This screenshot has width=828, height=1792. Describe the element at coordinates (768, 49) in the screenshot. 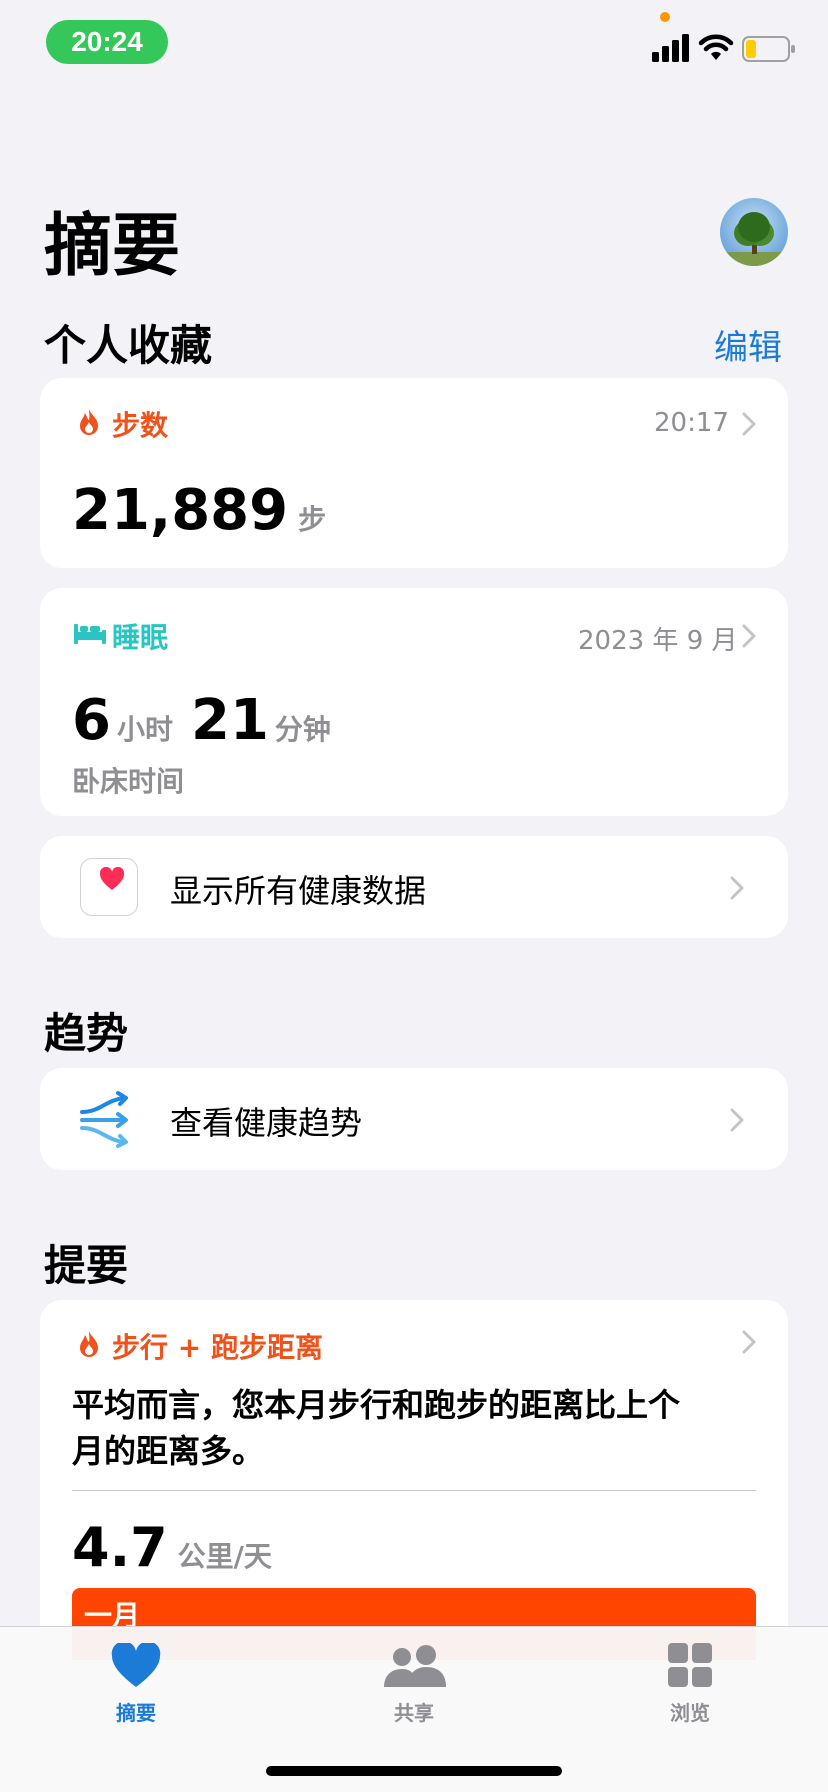

I see `battery-icon` at that location.